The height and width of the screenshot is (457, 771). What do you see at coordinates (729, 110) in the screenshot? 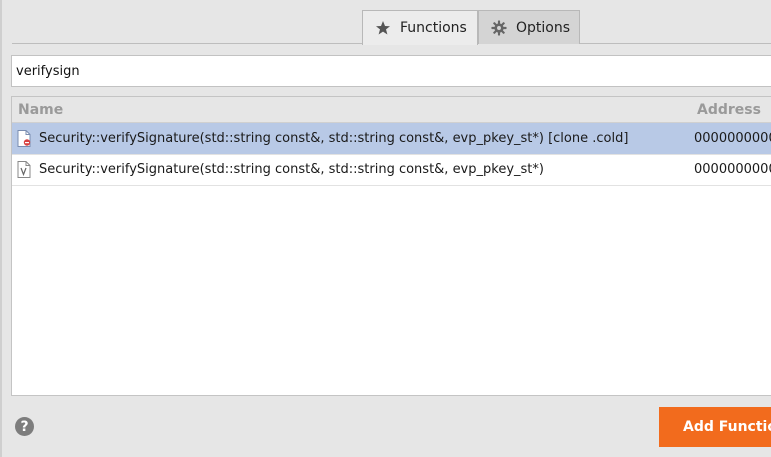
I see `column-header-address: Address` at bounding box center [729, 110].